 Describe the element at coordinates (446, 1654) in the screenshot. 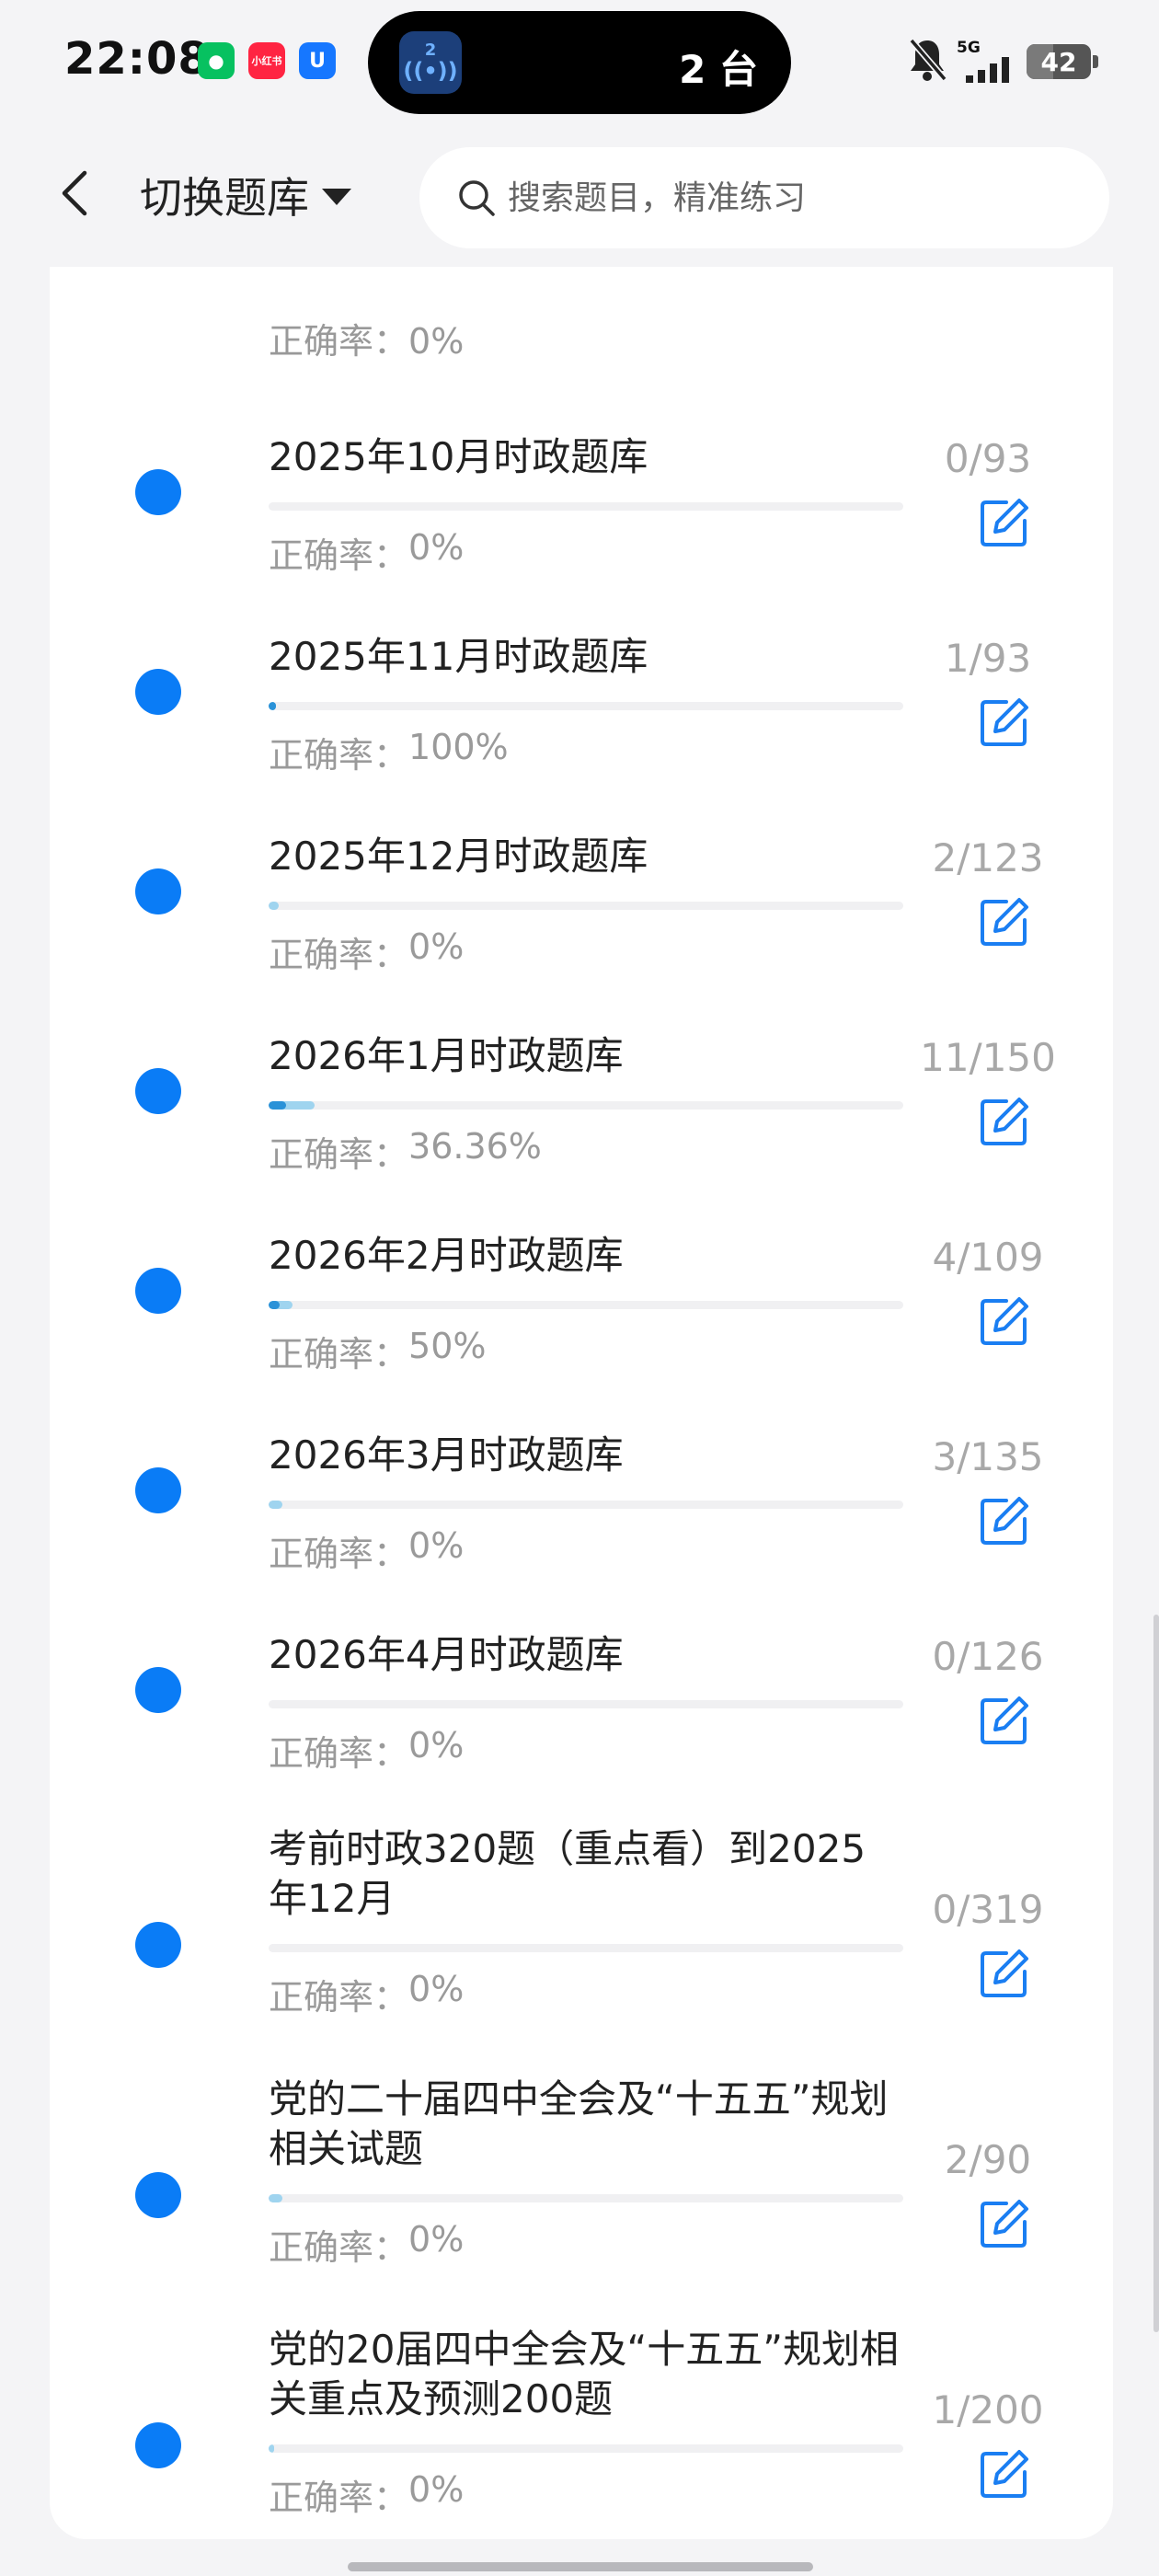

I see `bank-title: 2026年4月时政题库` at that location.